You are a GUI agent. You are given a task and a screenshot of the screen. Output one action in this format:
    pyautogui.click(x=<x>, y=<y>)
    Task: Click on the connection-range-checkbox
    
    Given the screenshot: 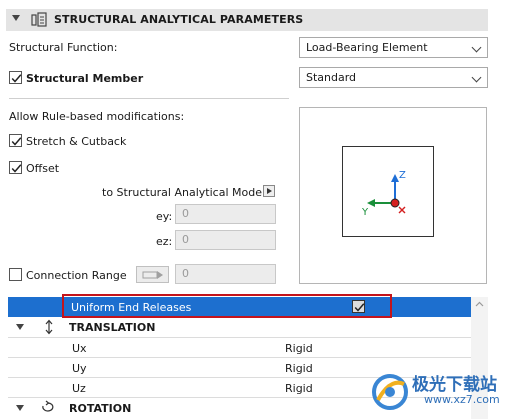 What is the action you would take?
    pyautogui.click(x=15, y=274)
    